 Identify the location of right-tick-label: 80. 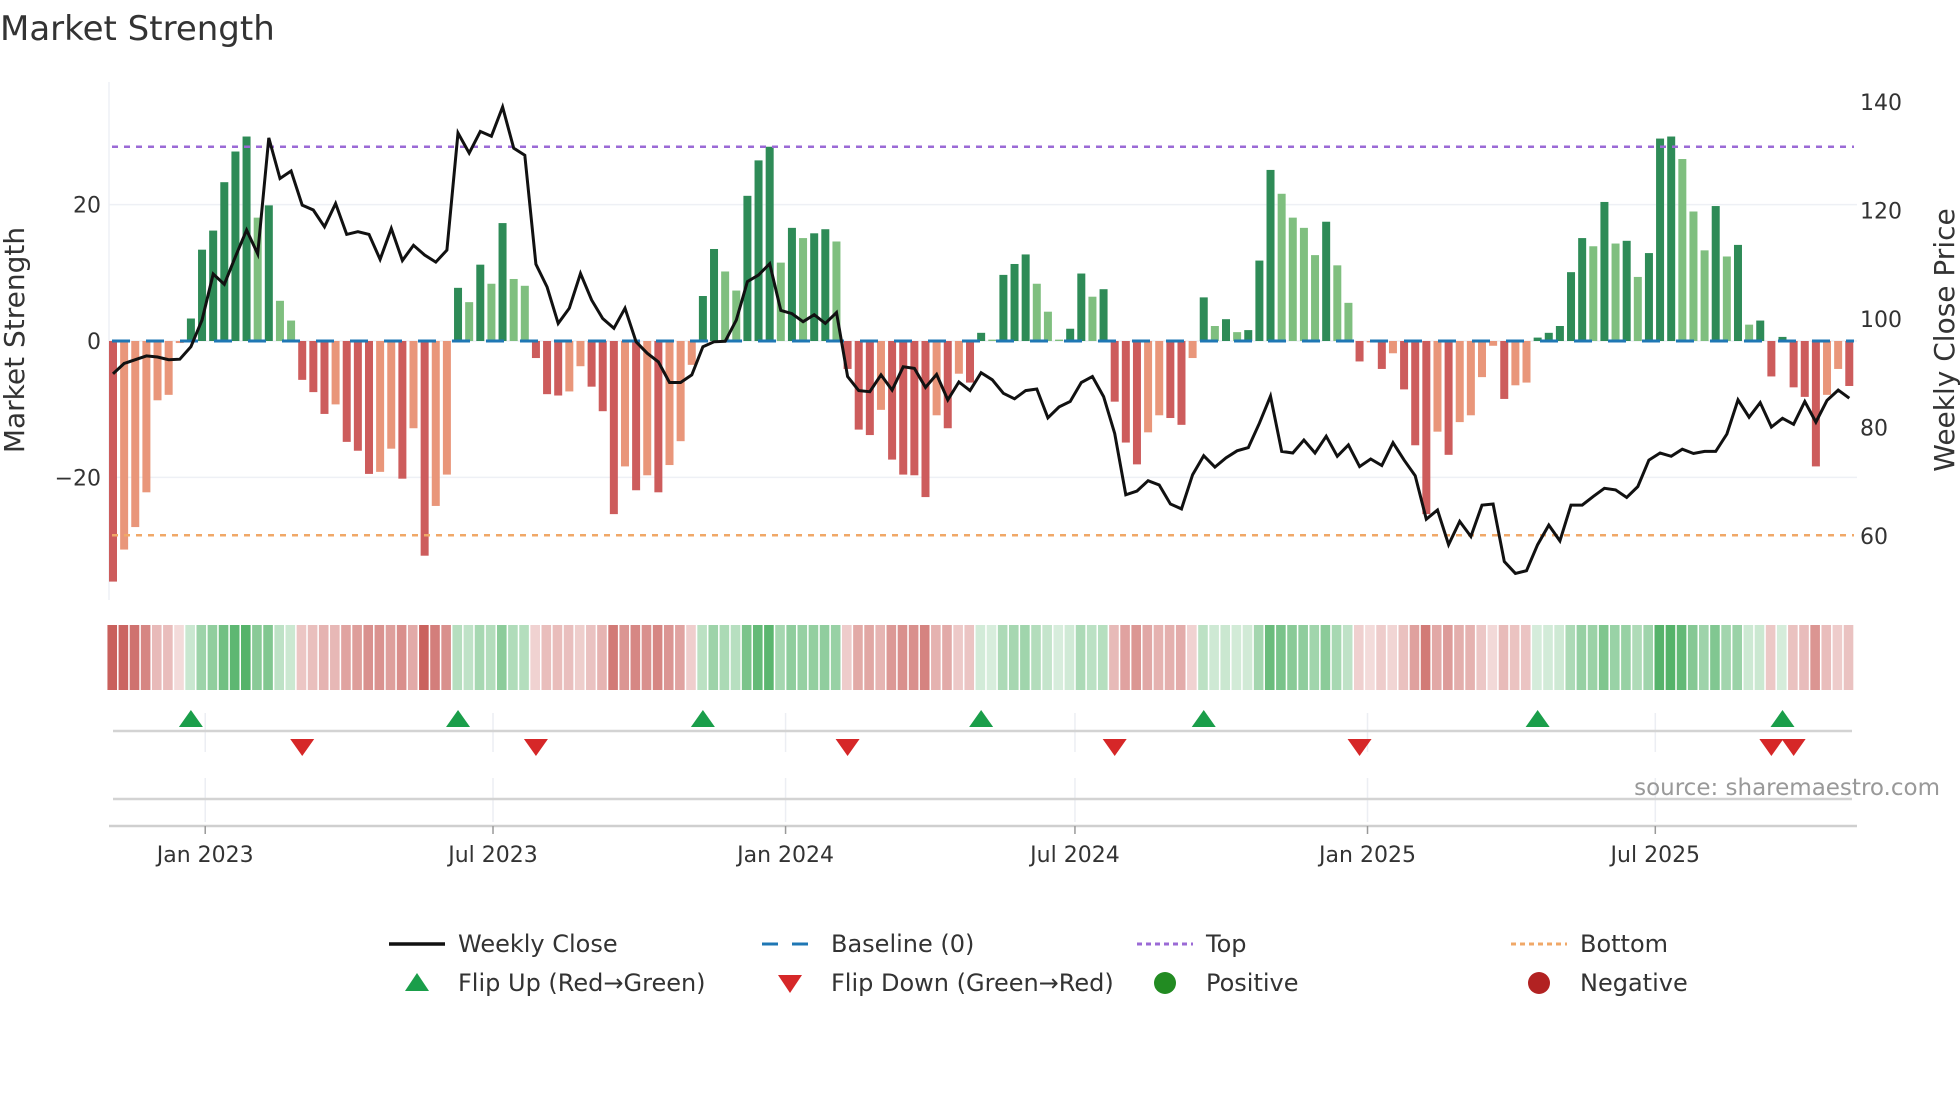
(1874, 429).